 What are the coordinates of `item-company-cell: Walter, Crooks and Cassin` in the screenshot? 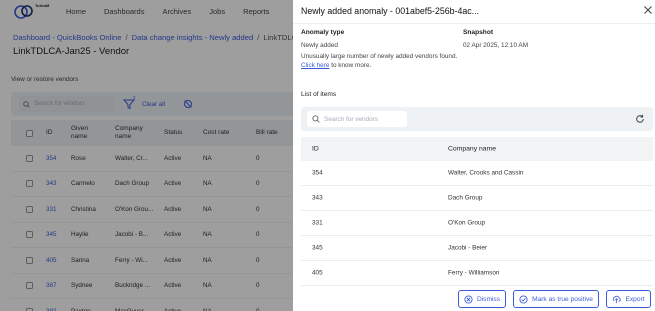 It's located at (486, 173).